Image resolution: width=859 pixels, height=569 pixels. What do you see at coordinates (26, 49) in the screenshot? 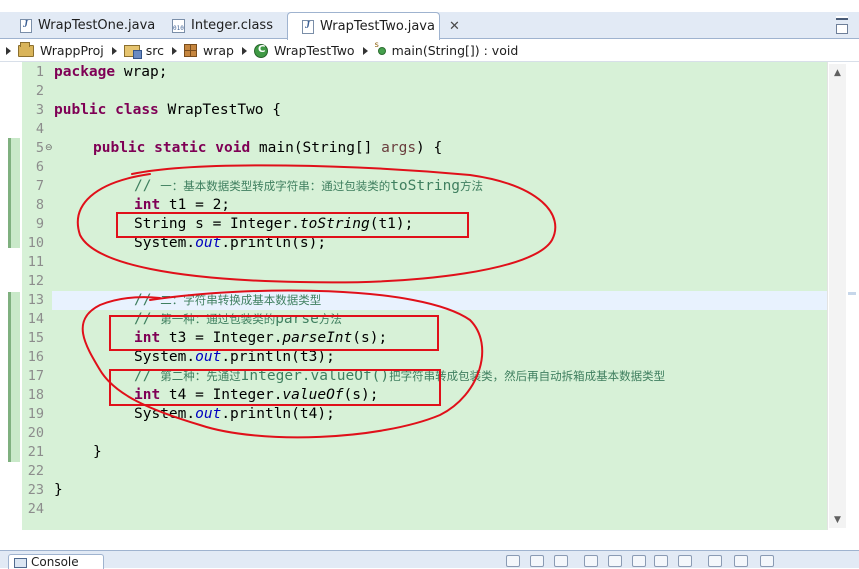
I see `project-icon` at bounding box center [26, 49].